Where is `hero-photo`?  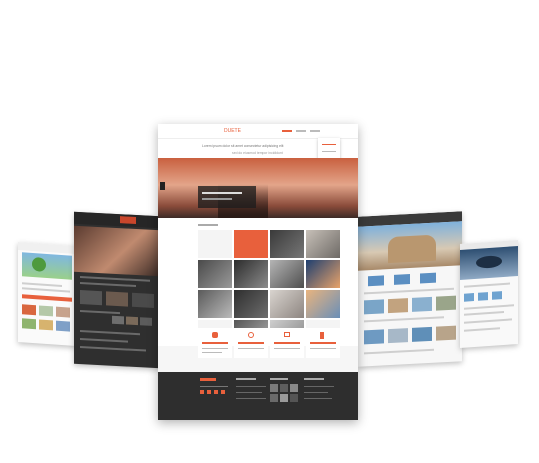 hero-photo is located at coordinates (117, 251).